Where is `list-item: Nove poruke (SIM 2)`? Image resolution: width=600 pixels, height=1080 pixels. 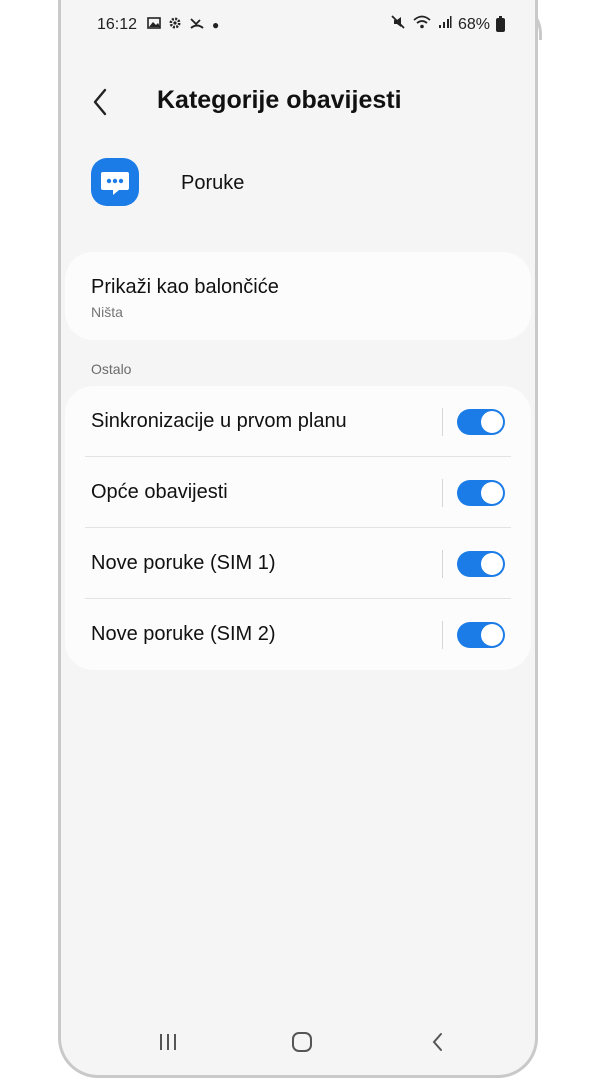
list-item: Nove poruke (SIM 2) is located at coordinates (298, 634).